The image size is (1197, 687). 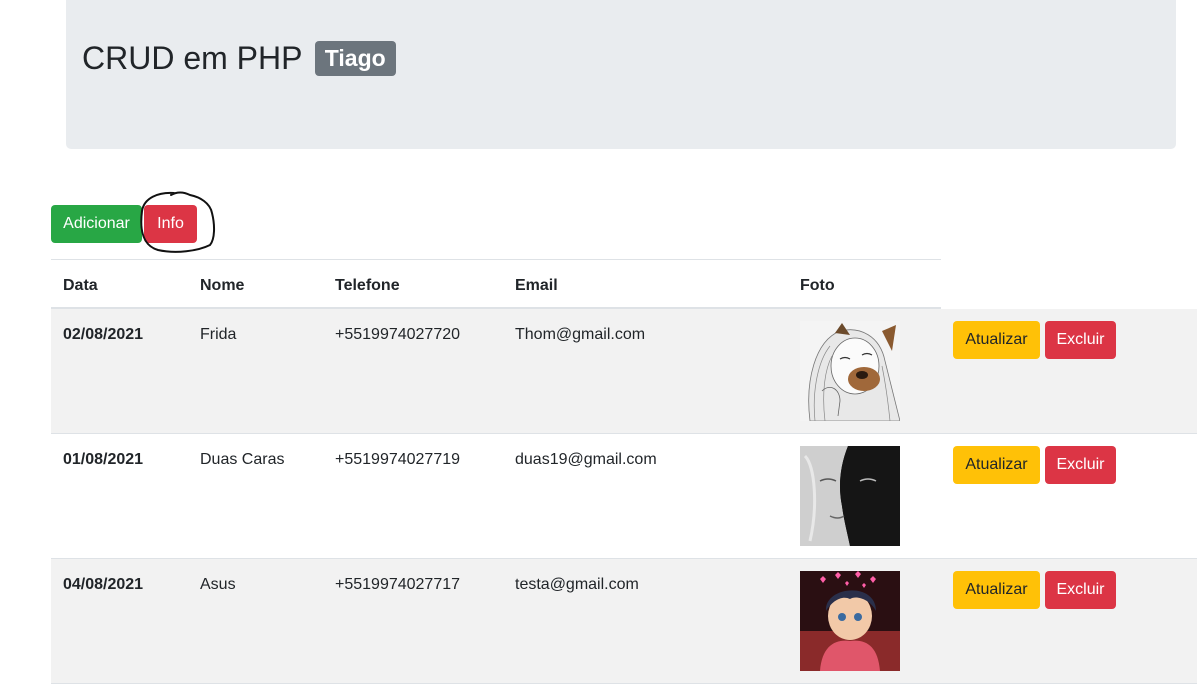 I want to click on page-title: CRUD em PHP Tiago, so click(x=239, y=58).